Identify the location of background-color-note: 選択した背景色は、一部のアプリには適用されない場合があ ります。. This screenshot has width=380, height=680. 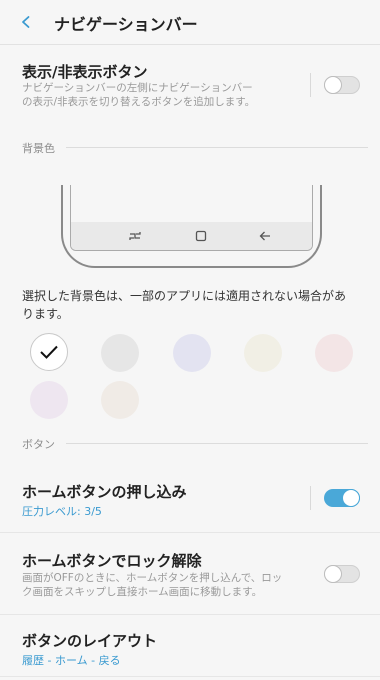
(192, 305).